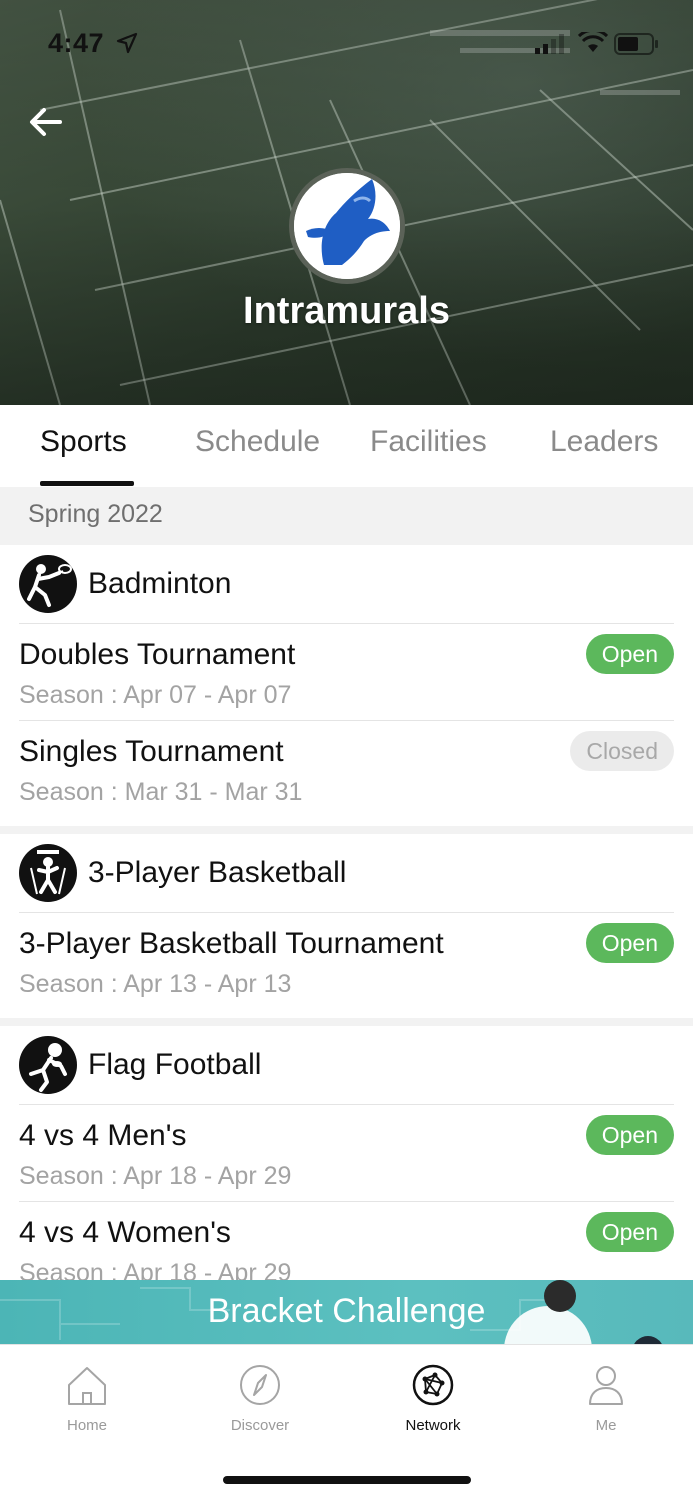  I want to click on sport-name: Badminton, so click(160, 583).